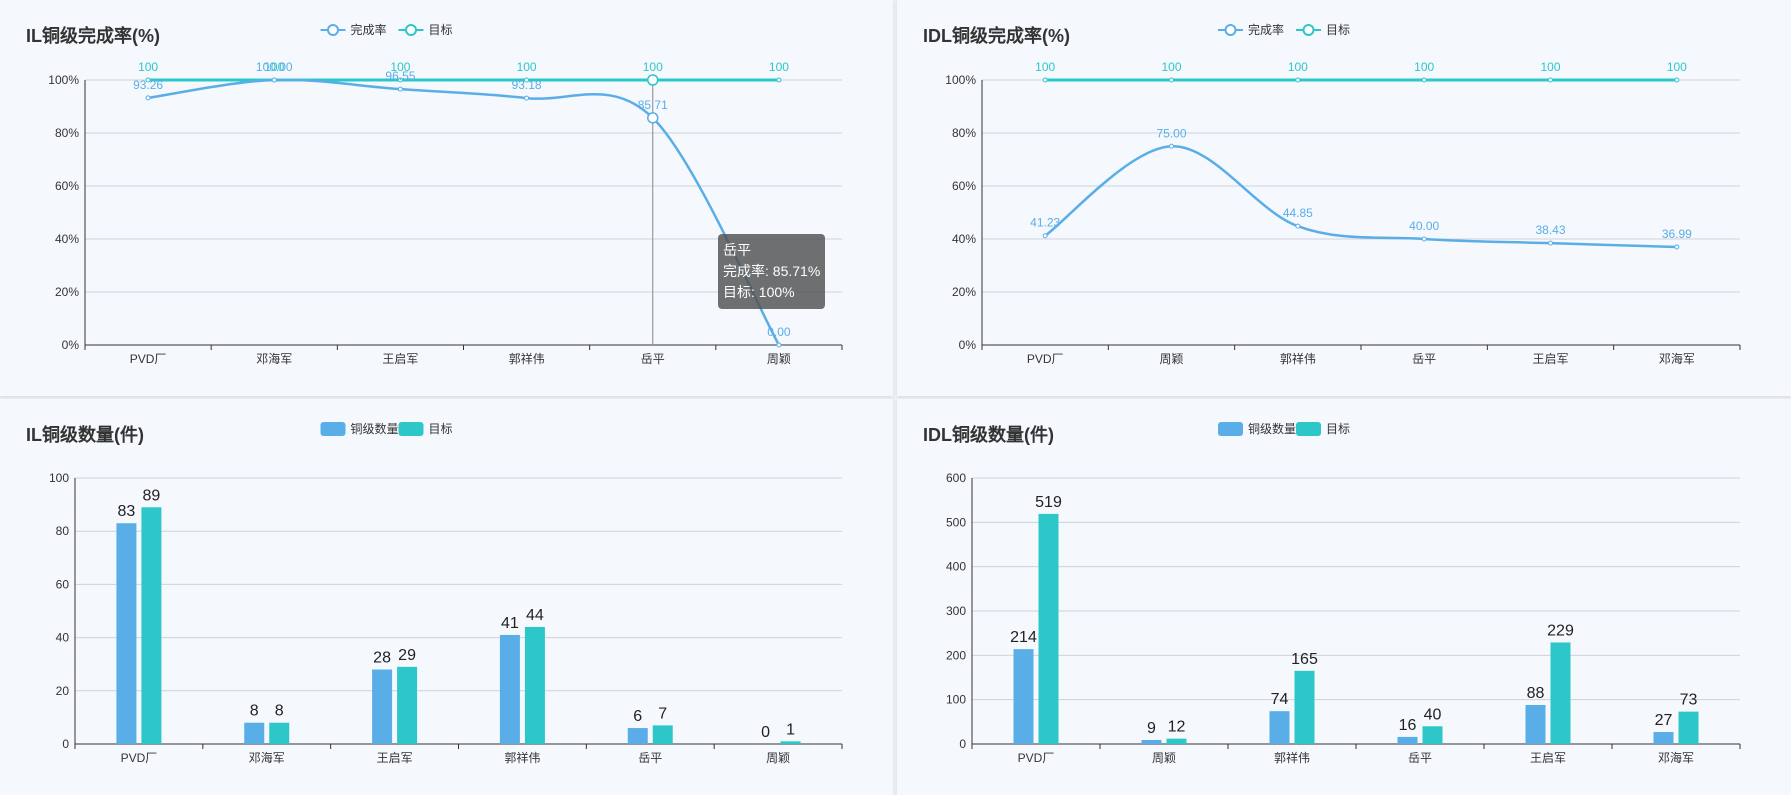 The height and width of the screenshot is (795, 1791). I want to click on data-label: 100.00, so click(274, 67).